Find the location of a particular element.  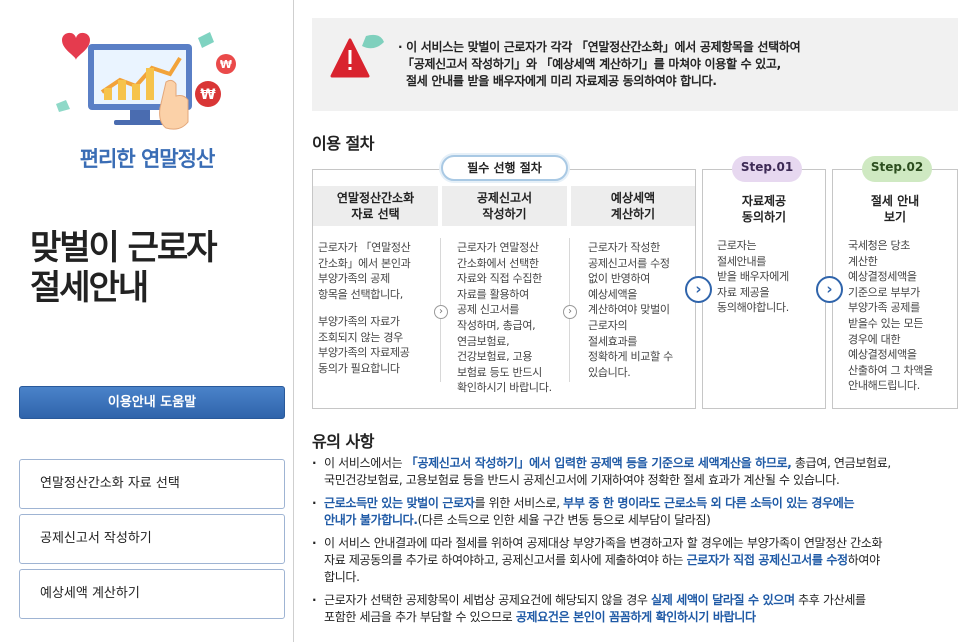

caution-text: 추후 가산세를 is located at coordinates (830, 600).